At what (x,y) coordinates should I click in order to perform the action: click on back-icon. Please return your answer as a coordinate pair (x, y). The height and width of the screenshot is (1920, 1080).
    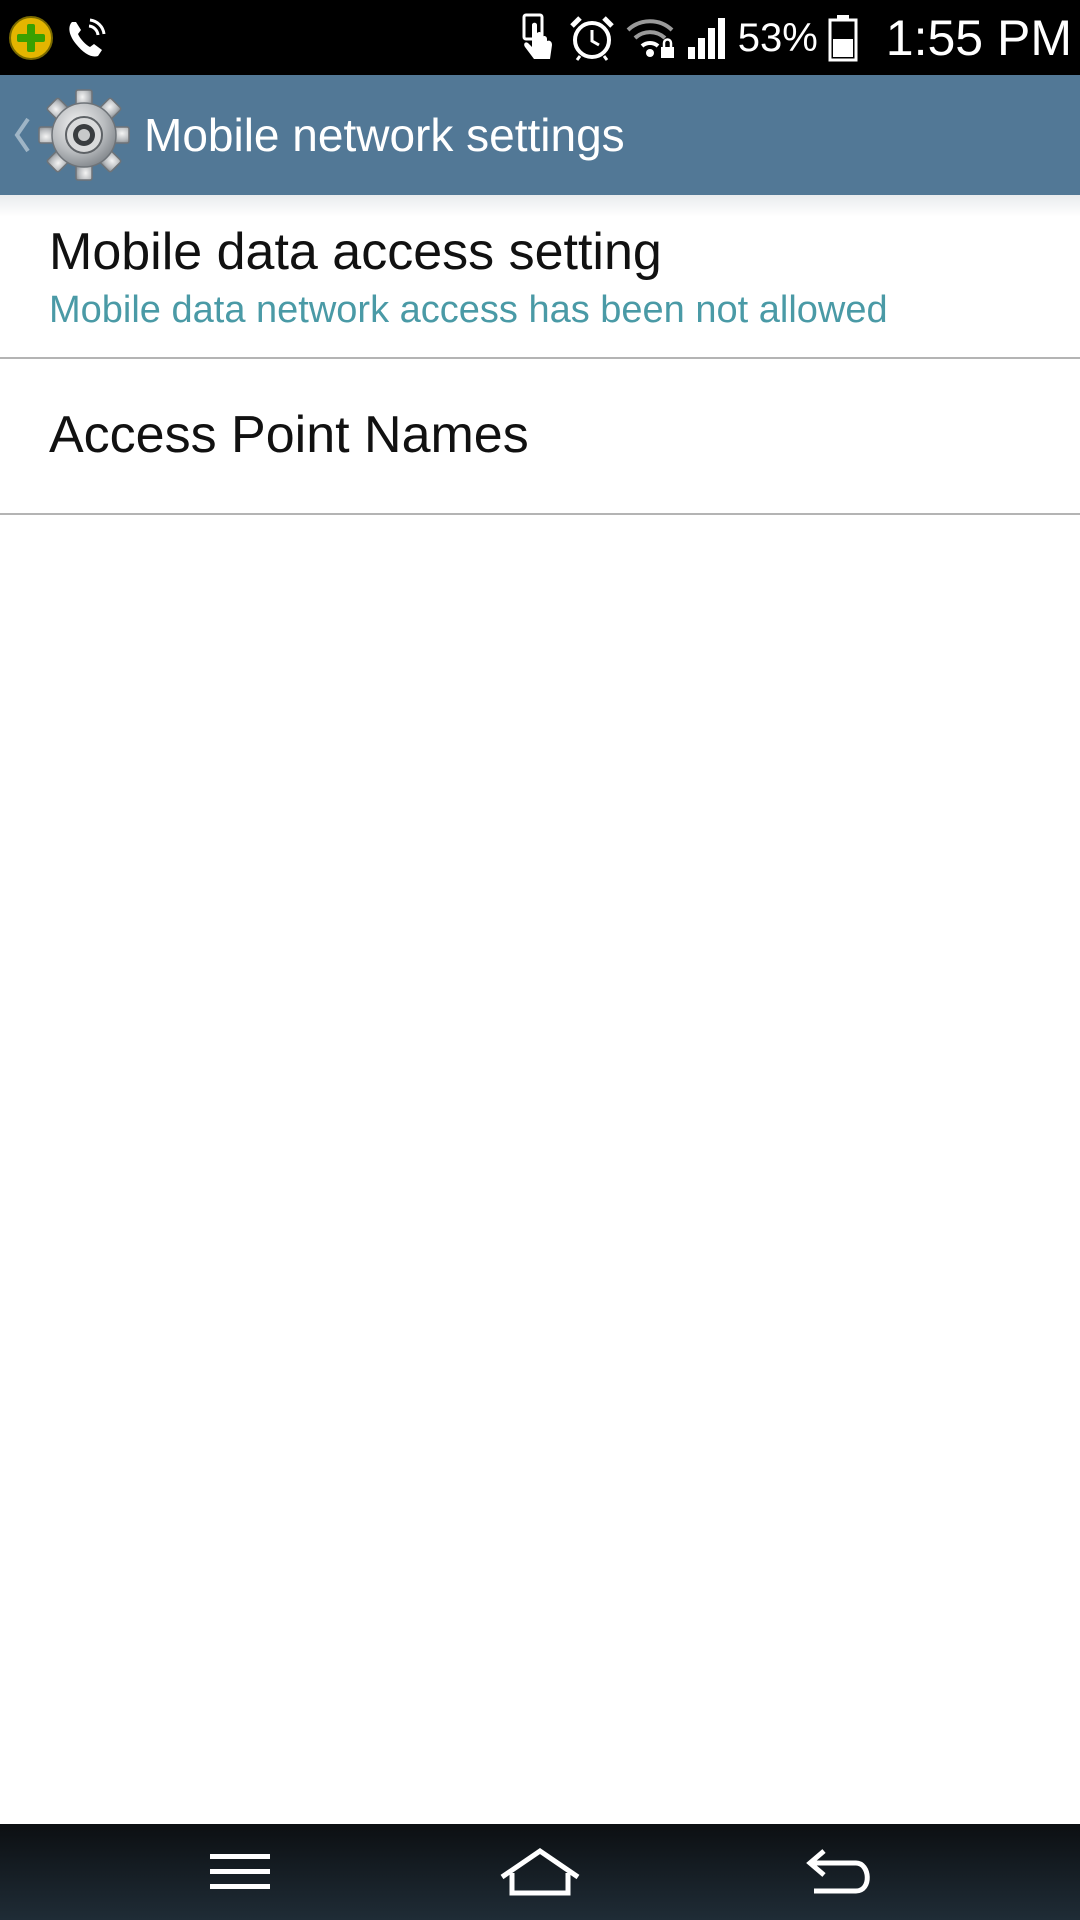
    Looking at the image, I should click on (840, 1872).